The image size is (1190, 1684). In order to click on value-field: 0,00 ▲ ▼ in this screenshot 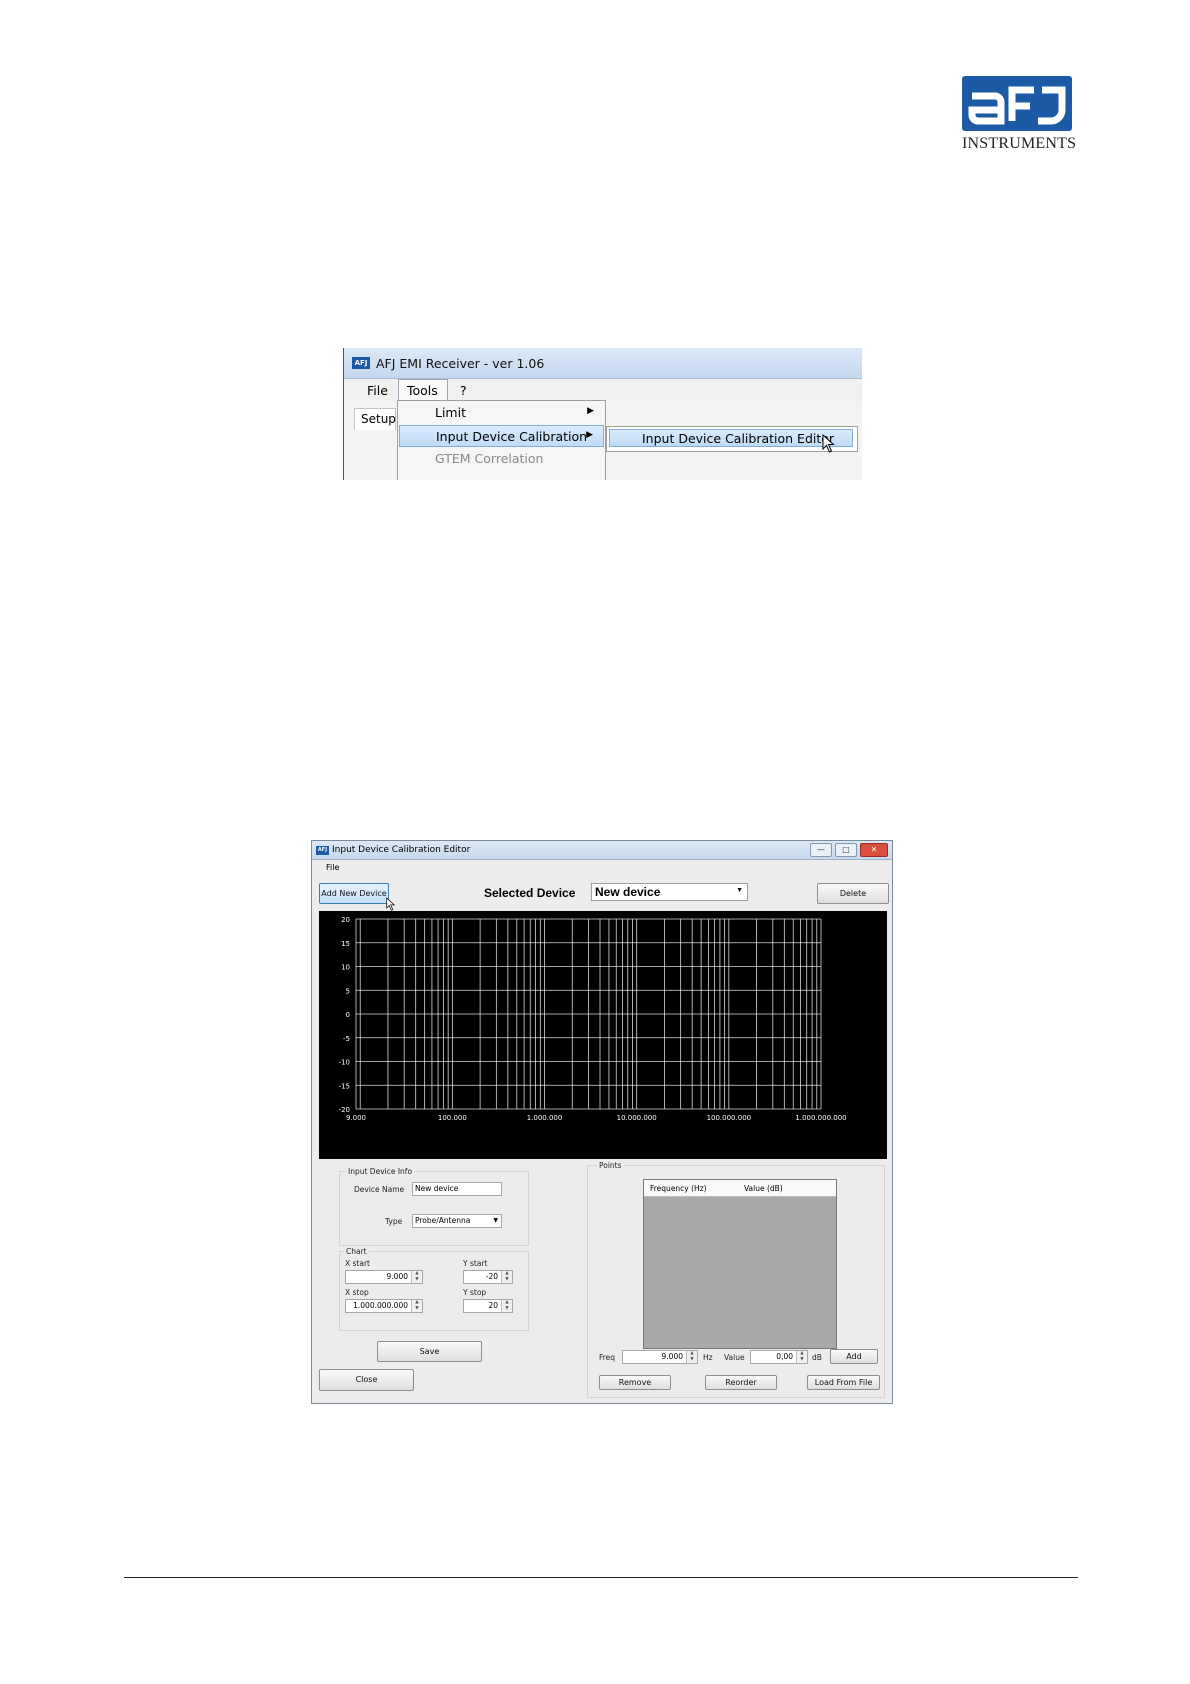, I will do `click(779, 1357)`.